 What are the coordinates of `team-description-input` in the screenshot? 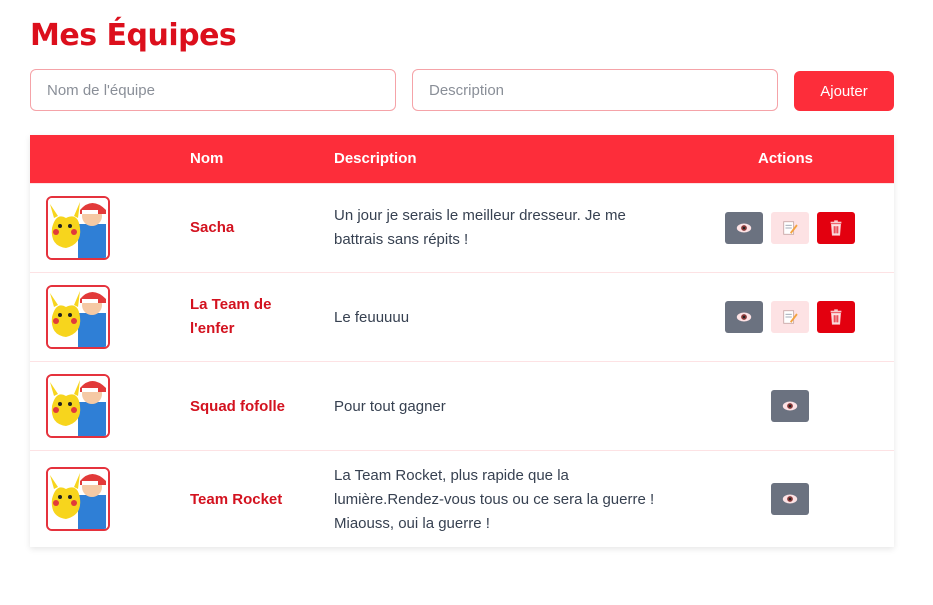 It's located at (595, 90).